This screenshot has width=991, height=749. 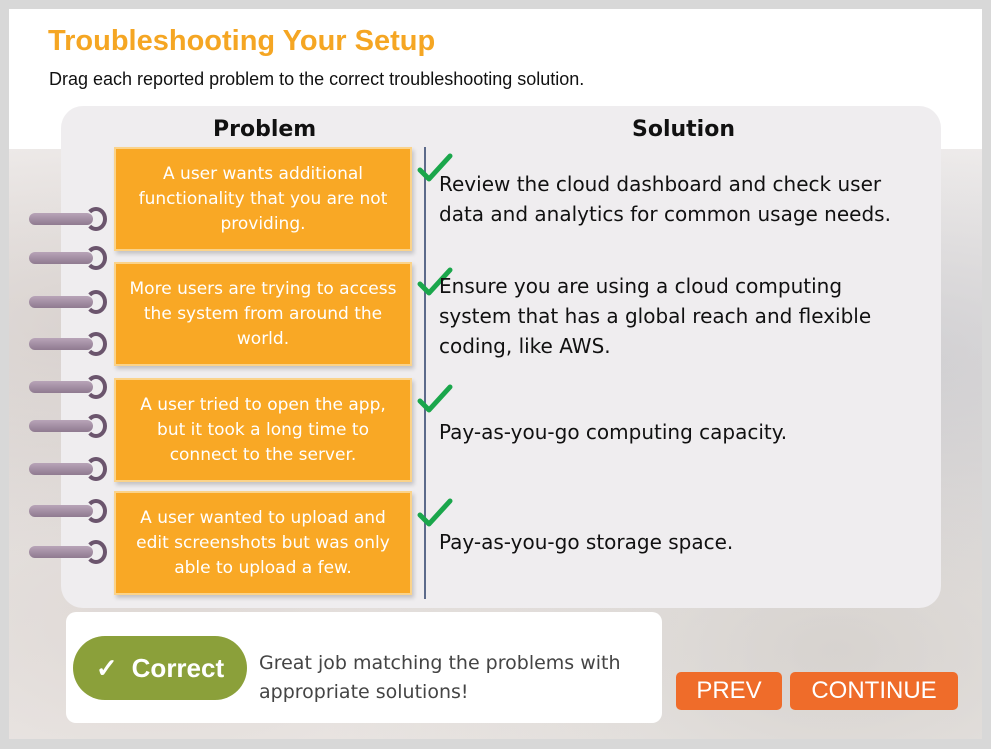 I want to click on problem-column-header: Problem, so click(x=265, y=129).